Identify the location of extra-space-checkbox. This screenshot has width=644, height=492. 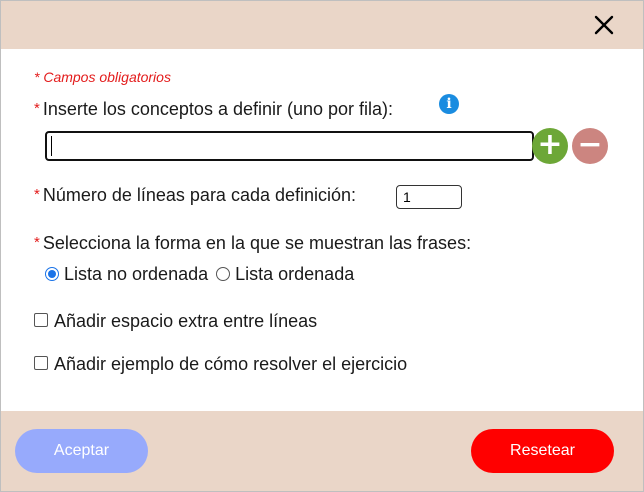
(41, 320).